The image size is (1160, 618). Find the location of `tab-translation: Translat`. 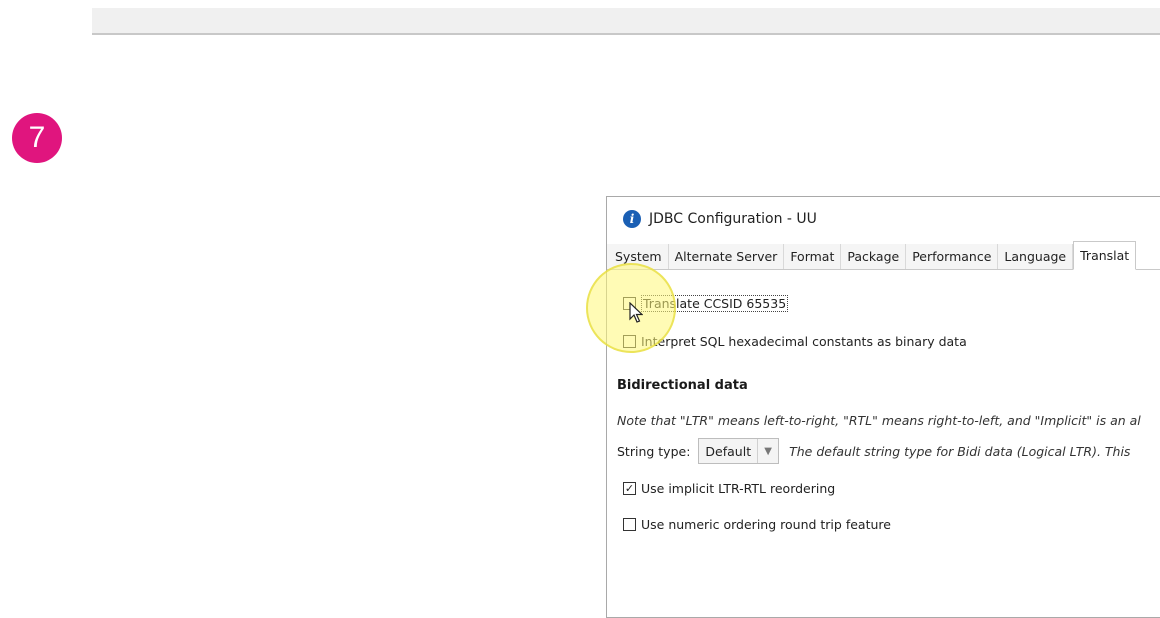

tab-translation: Translat is located at coordinates (1105, 255).